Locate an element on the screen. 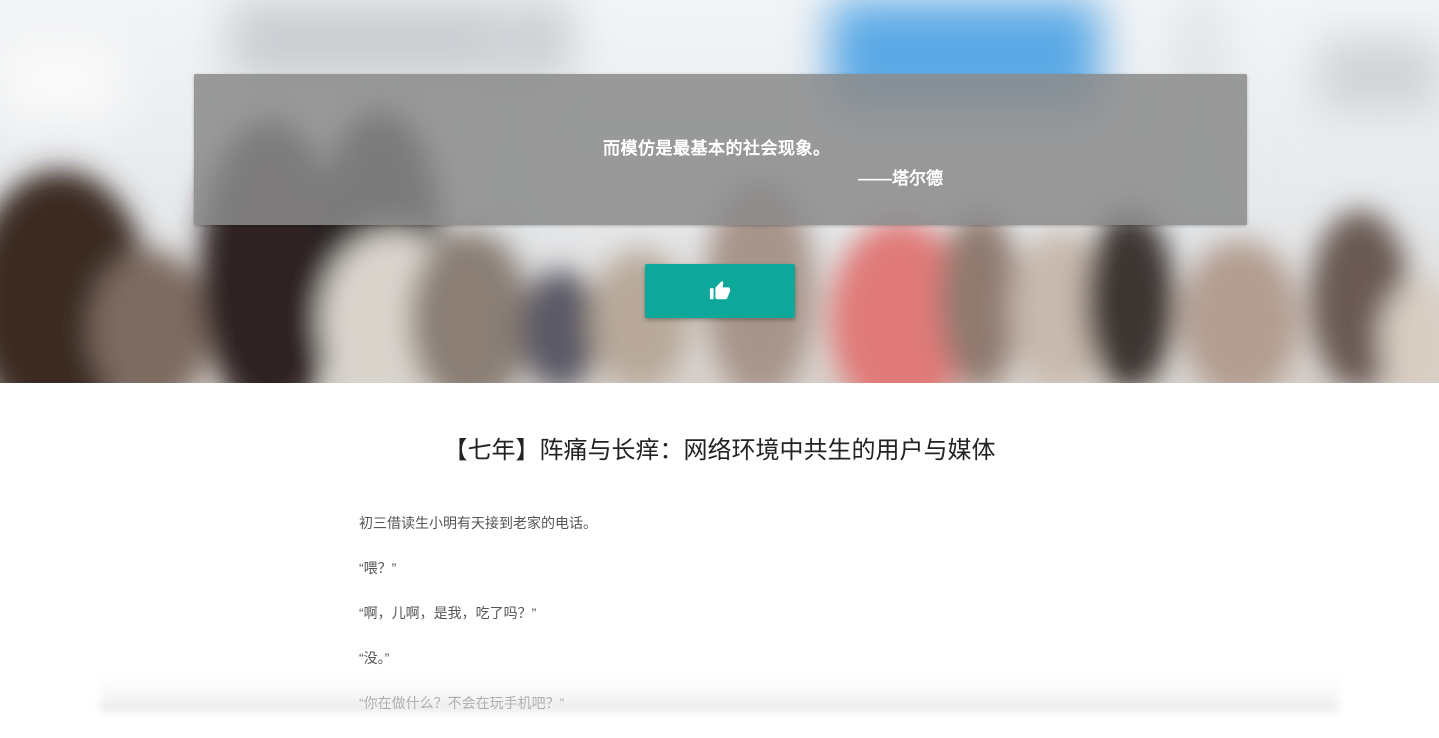  article-paragraph: “没。” is located at coordinates (374, 658).